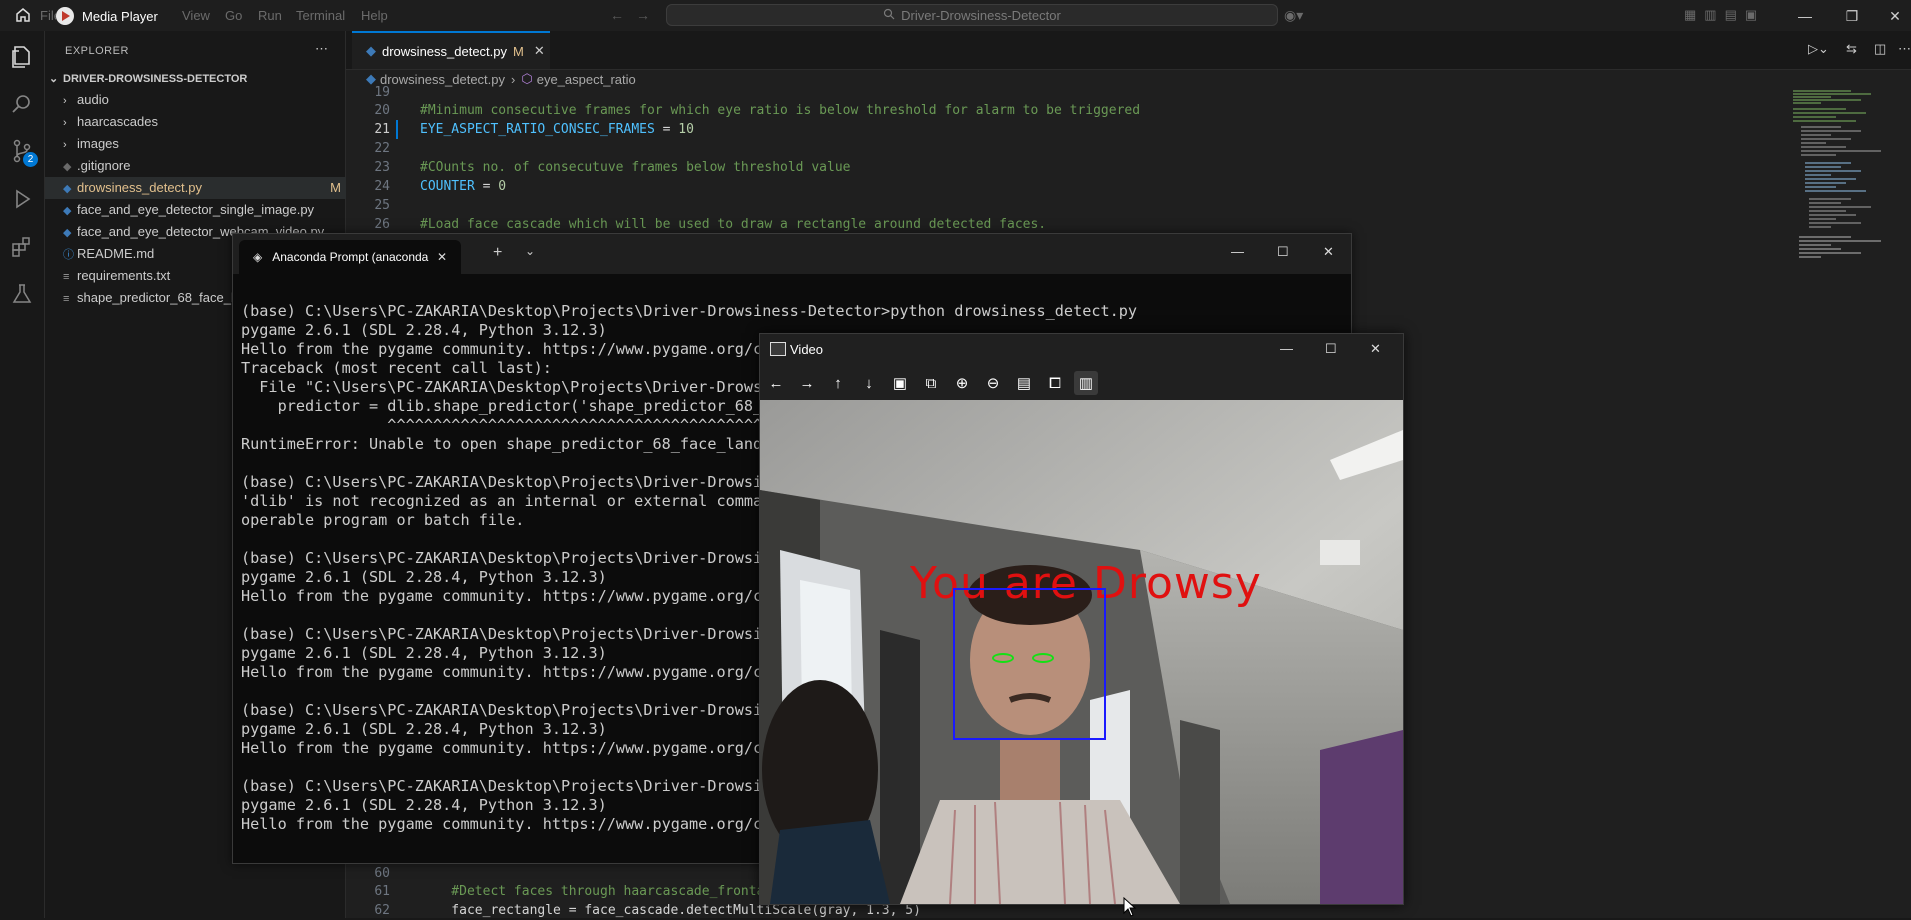 The height and width of the screenshot is (920, 1911). What do you see at coordinates (1286, 348) in the screenshot?
I see `video-minimize-button: —` at bounding box center [1286, 348].